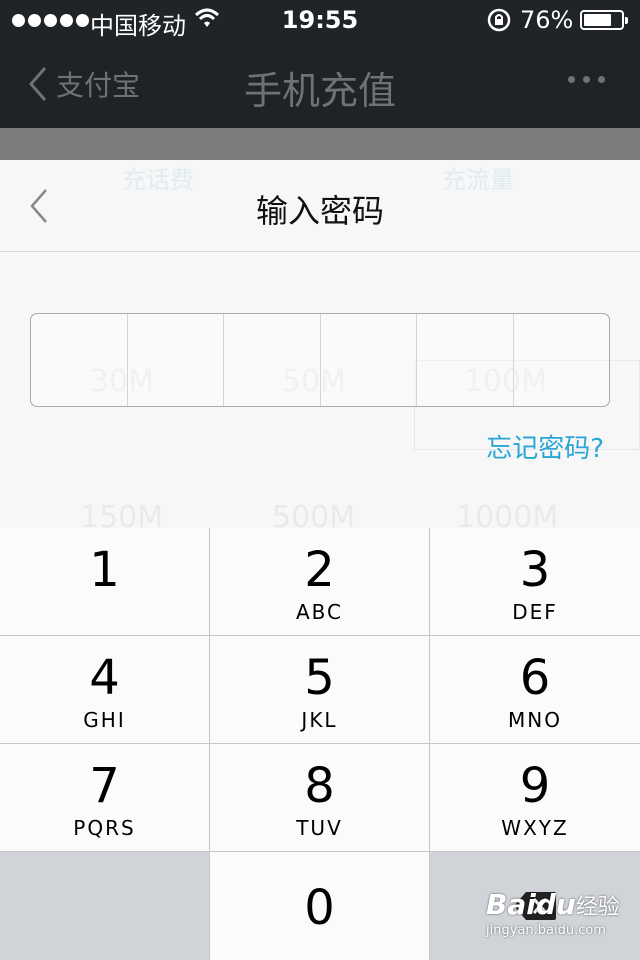 The image size is (640, 960). What do you see at coordinates (535, 678) in the screenshot?
I see `key-digit: 6` at bounding box center [535, 678].